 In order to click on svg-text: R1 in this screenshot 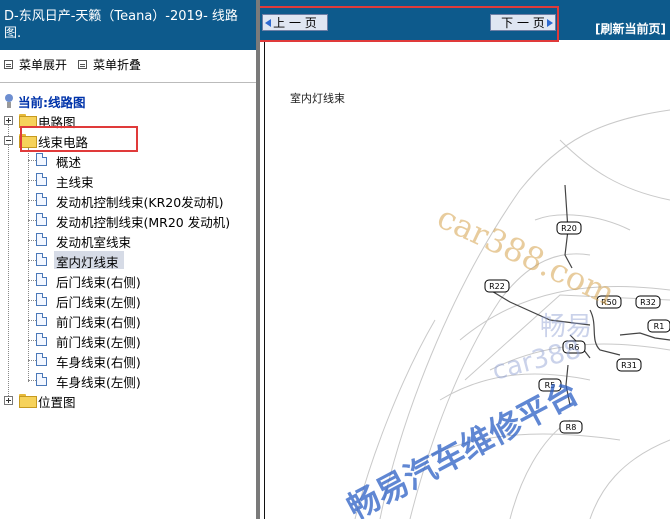, I will do `click(659, 326)`.